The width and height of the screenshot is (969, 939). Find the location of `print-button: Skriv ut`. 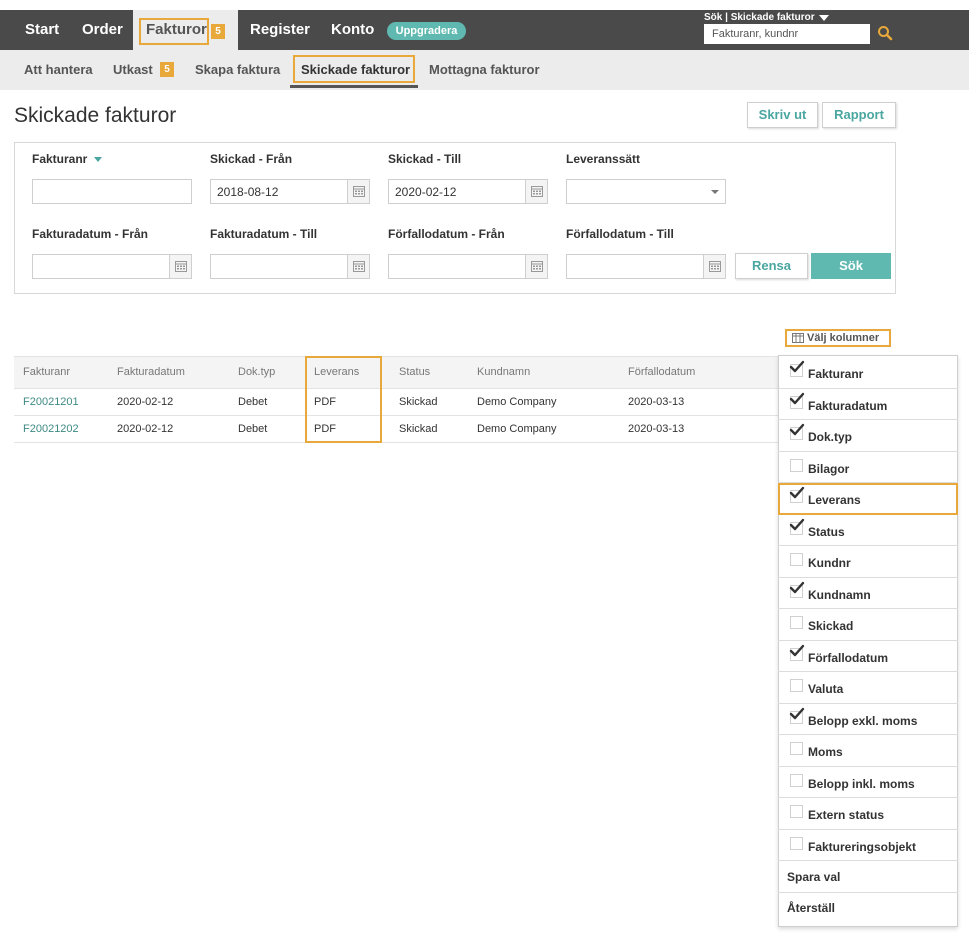

print-button: Skriv ut is located at coordinates (782, 115).